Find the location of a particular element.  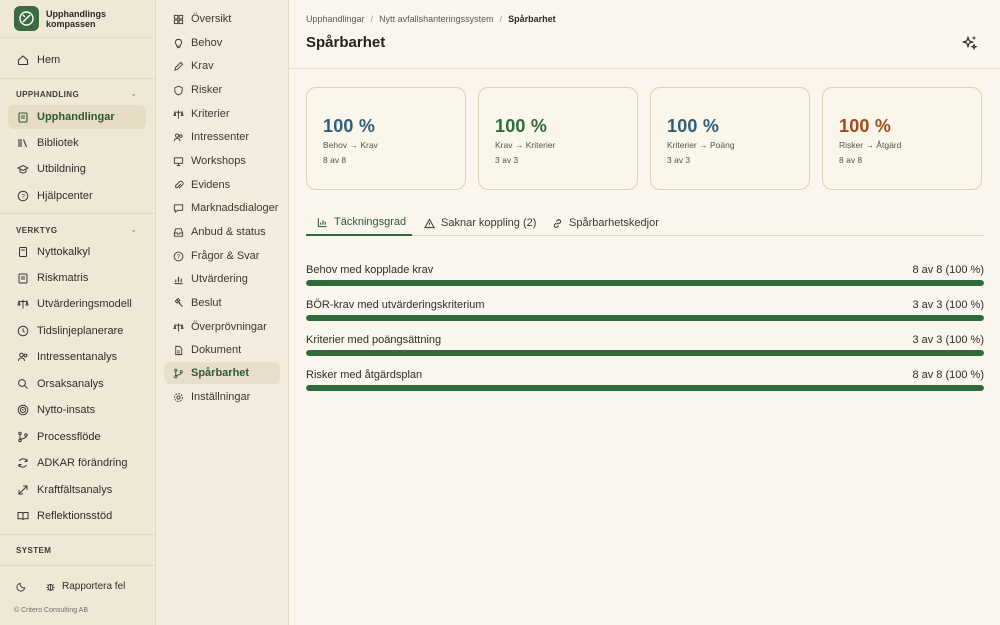

subnav-item-risks: Risker is located at coordinates (222, 90).